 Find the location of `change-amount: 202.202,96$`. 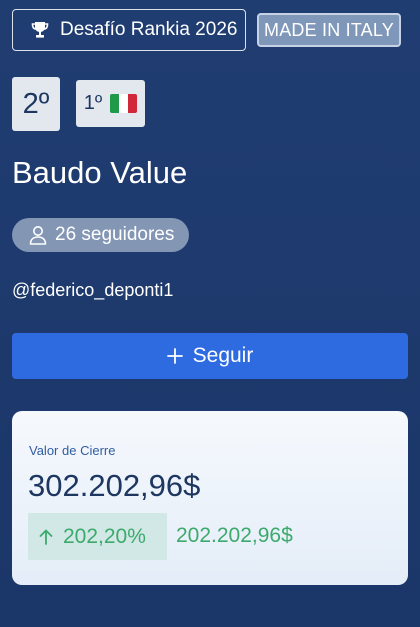

change-amount: 202.202,96$ is located at coordinates (234, 535).